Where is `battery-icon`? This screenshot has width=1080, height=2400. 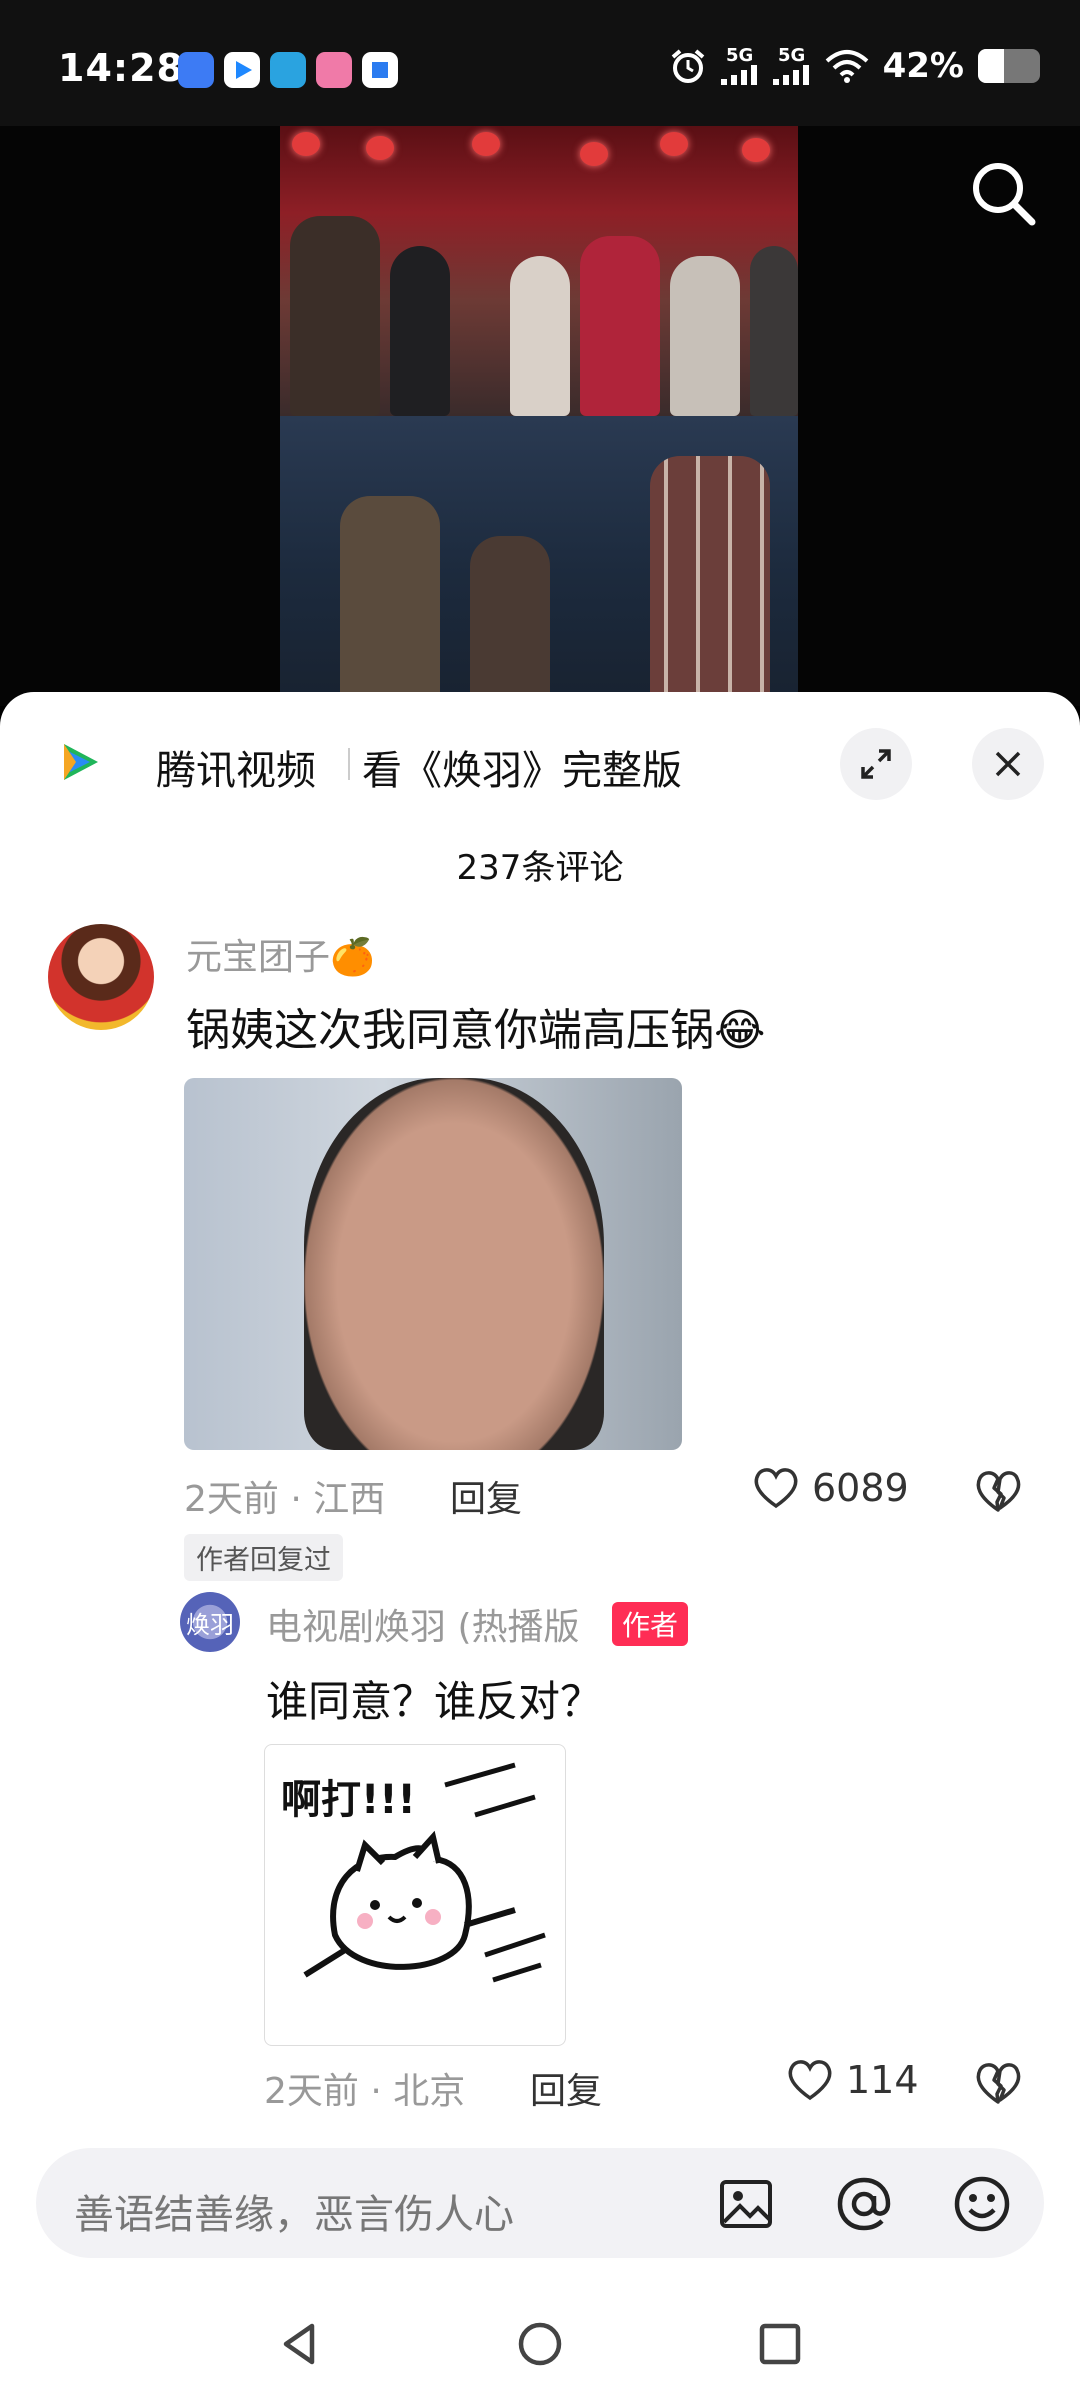 battery-icon is located at coordinates (1009, 66).